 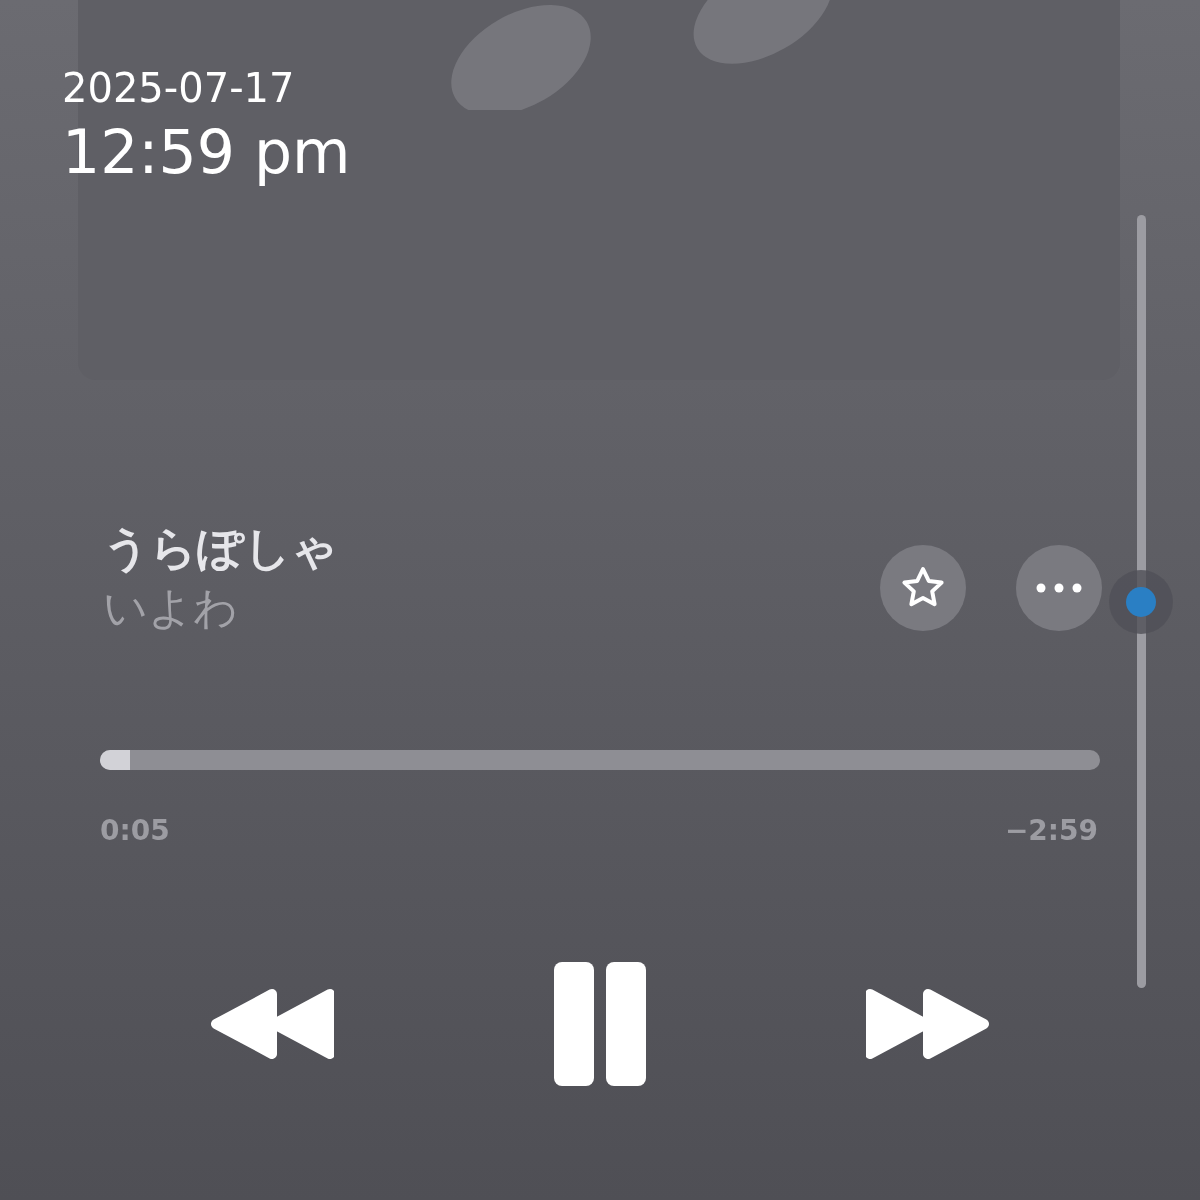 I want to click on pause-icon, so click(x=600, y=1024).